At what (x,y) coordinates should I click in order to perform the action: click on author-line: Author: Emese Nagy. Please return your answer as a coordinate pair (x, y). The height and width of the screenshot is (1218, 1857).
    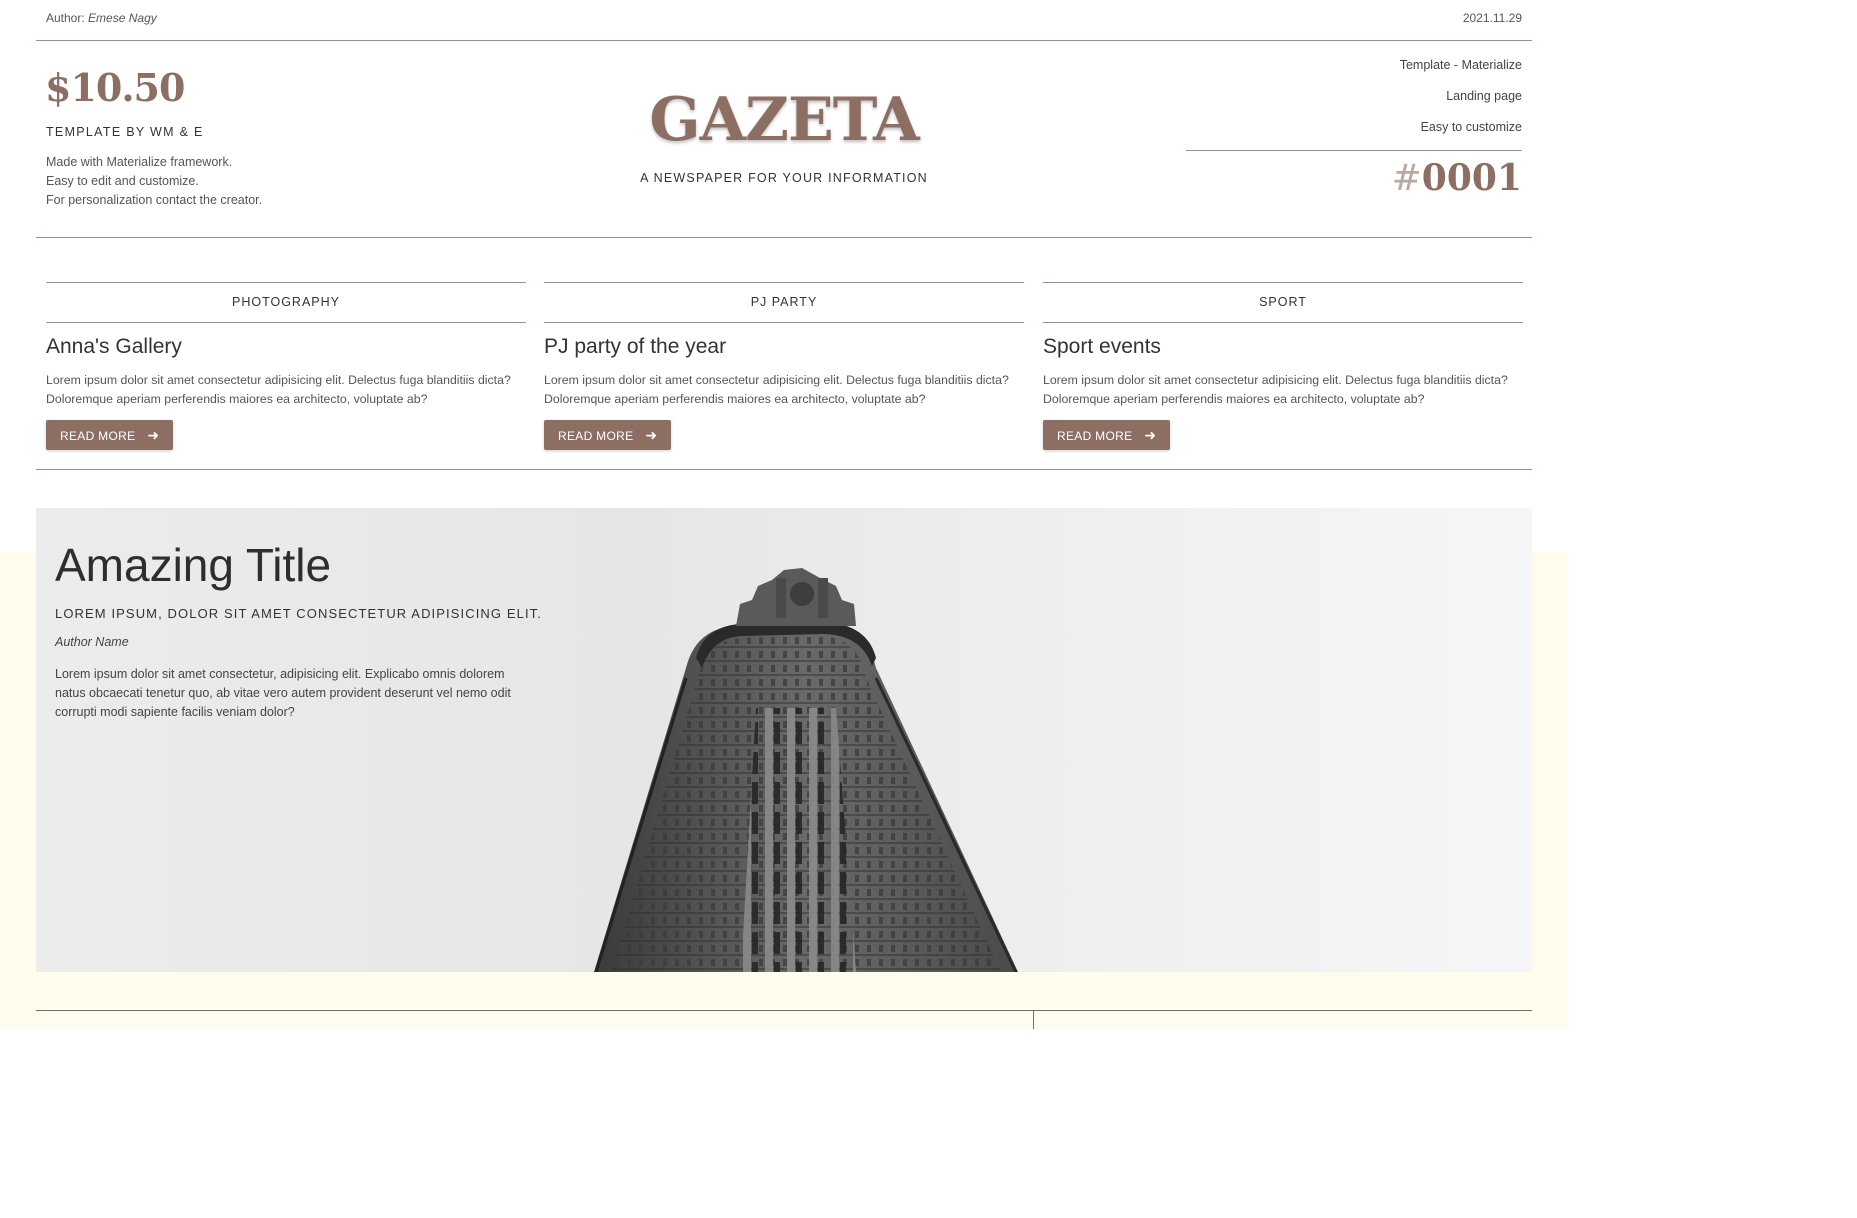
    Looking at the image, I should click on (101, 18).